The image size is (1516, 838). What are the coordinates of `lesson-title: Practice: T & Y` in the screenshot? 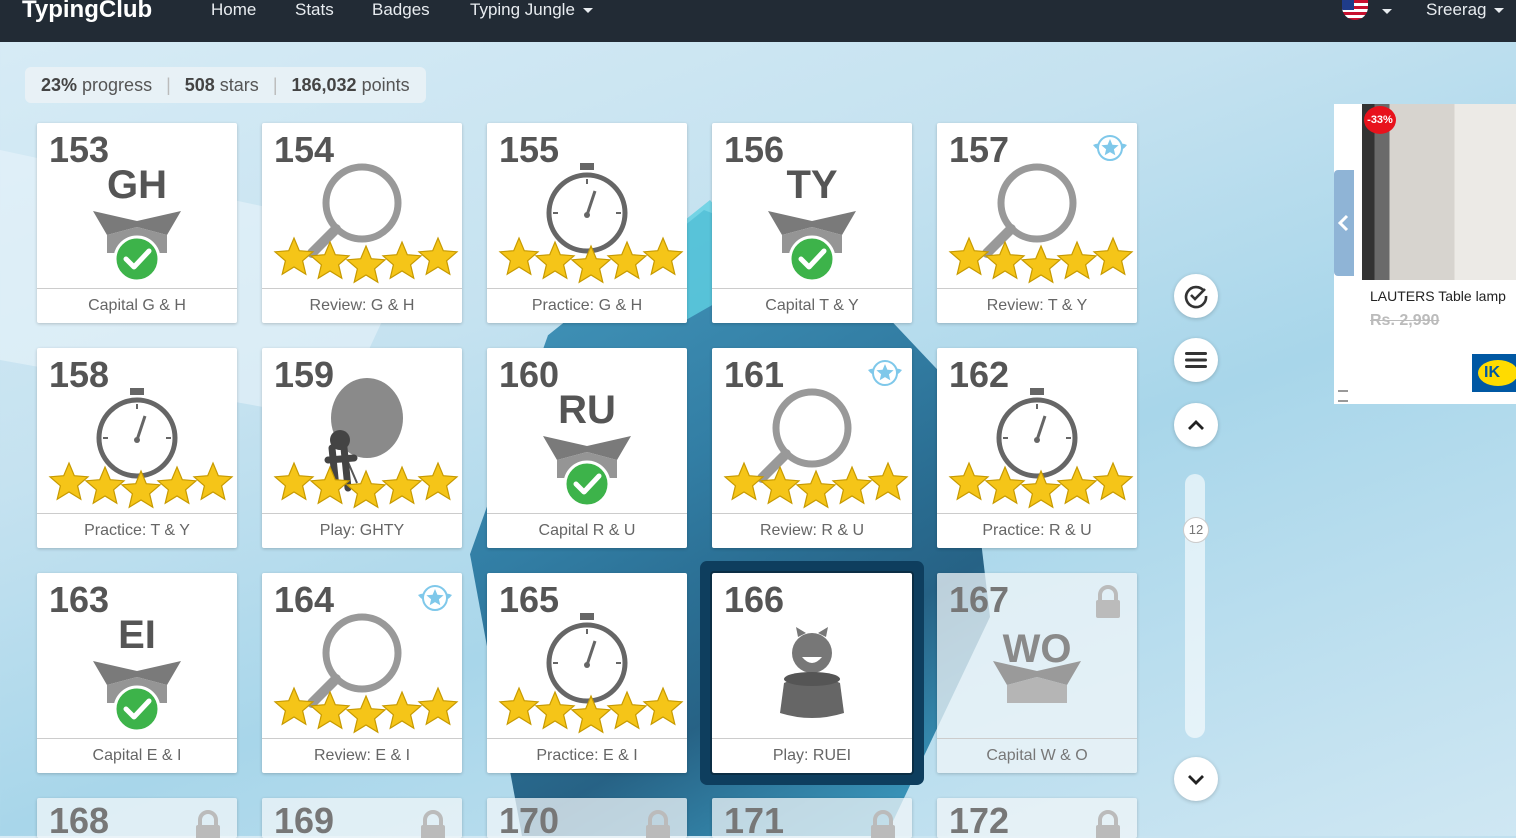 It's located at (137, 530).